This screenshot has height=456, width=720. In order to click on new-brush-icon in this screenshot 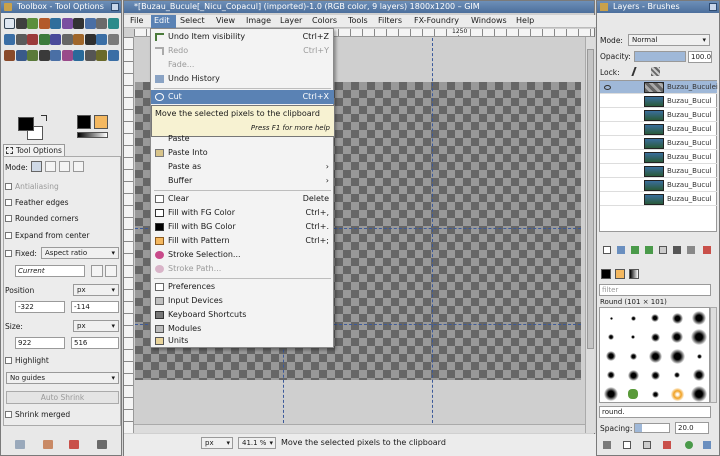, I will do `click(627, 445)`.